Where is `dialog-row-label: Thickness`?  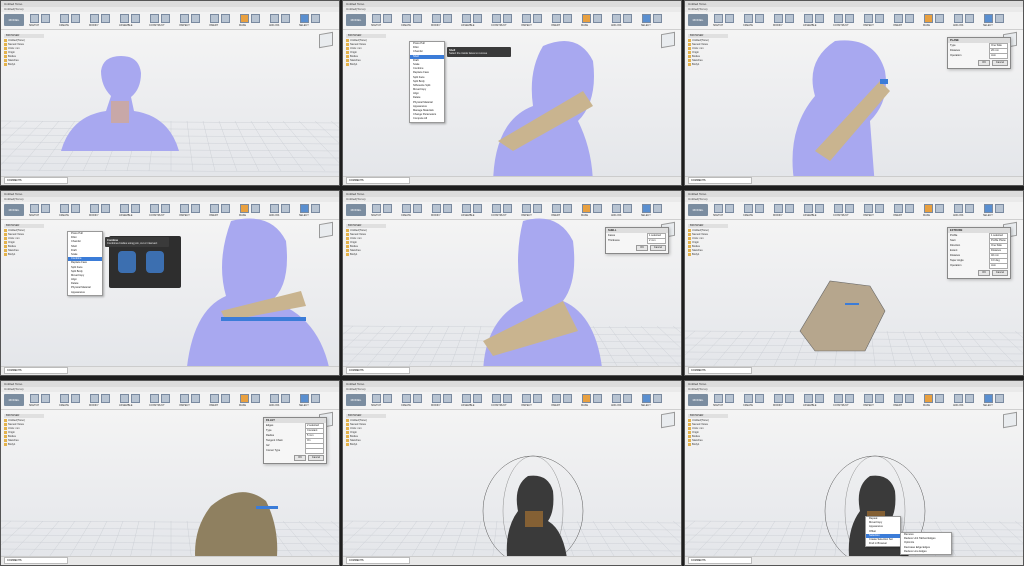
dialog-row-label: Thickness is located at coordinates (614, 240).